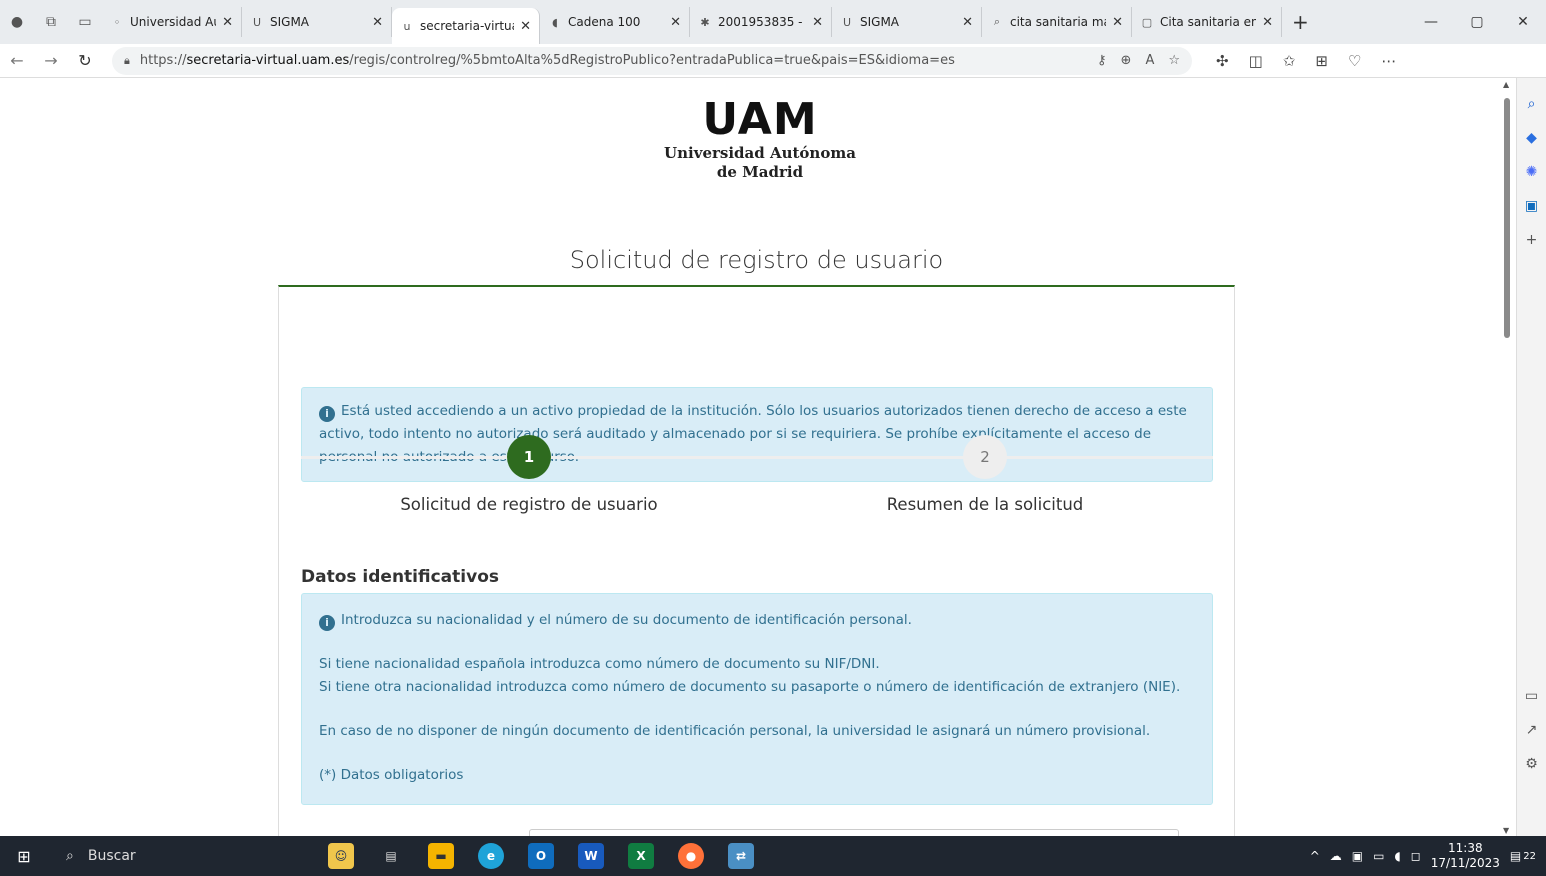 This screenshot has height=876, width=1546. What do you see at coordinates (391, 856) in the screenshot?
I see `task-view-icon: ▤` at bounding box center [391, 856].